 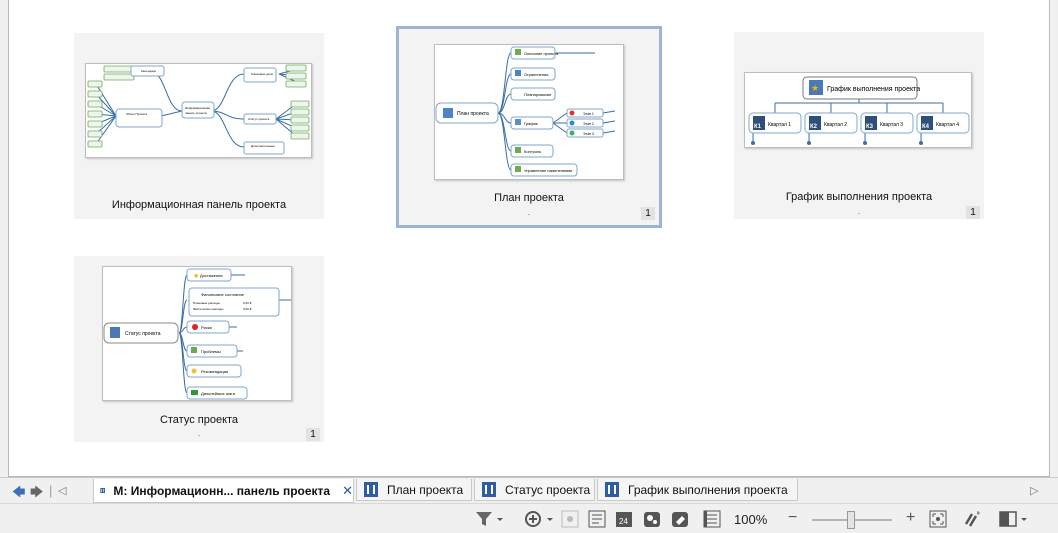 I want to click on svg-text: Риски, so click(x=206, y=327).